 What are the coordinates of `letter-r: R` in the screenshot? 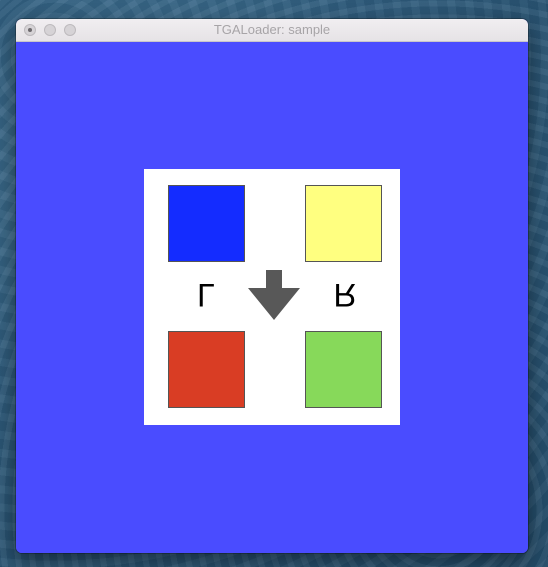 It's located at (345, 295).